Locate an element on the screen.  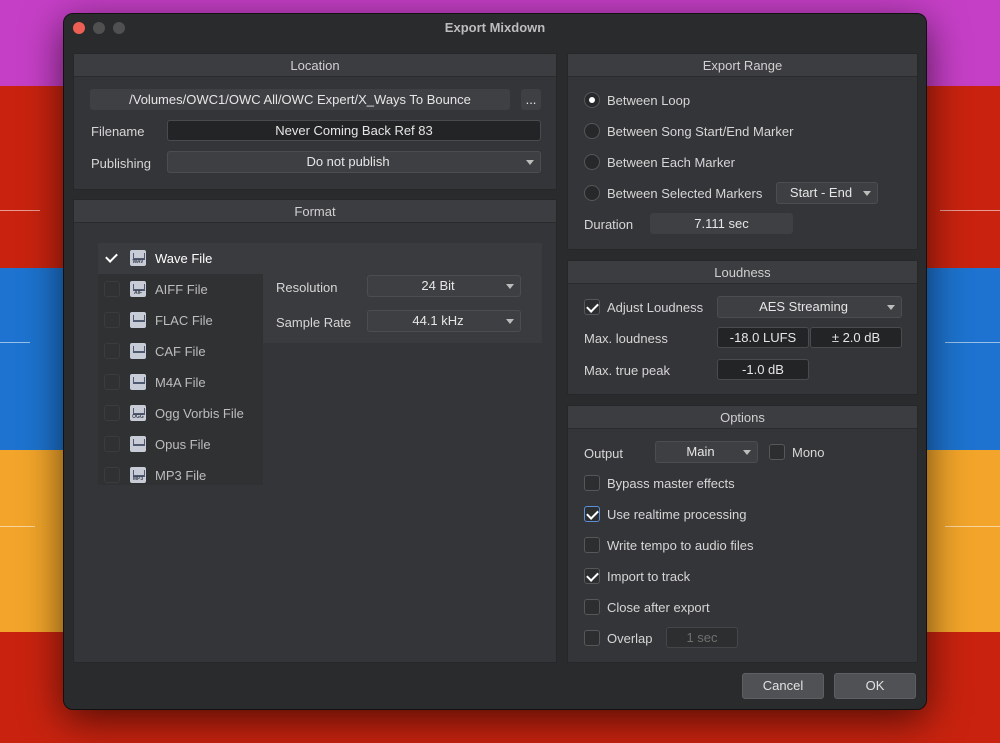
sample-rate-dropdown: 44.1 kHz is located at coordinates (444, 321).